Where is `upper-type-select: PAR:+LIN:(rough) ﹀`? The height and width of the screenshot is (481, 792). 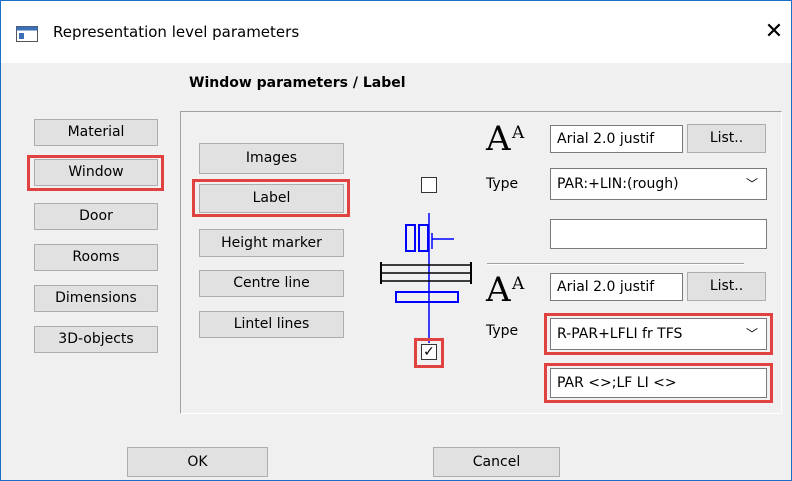 upper-type-select: PAR:+LIN:(rough) ﹀ is located at coordinates (658, 184).